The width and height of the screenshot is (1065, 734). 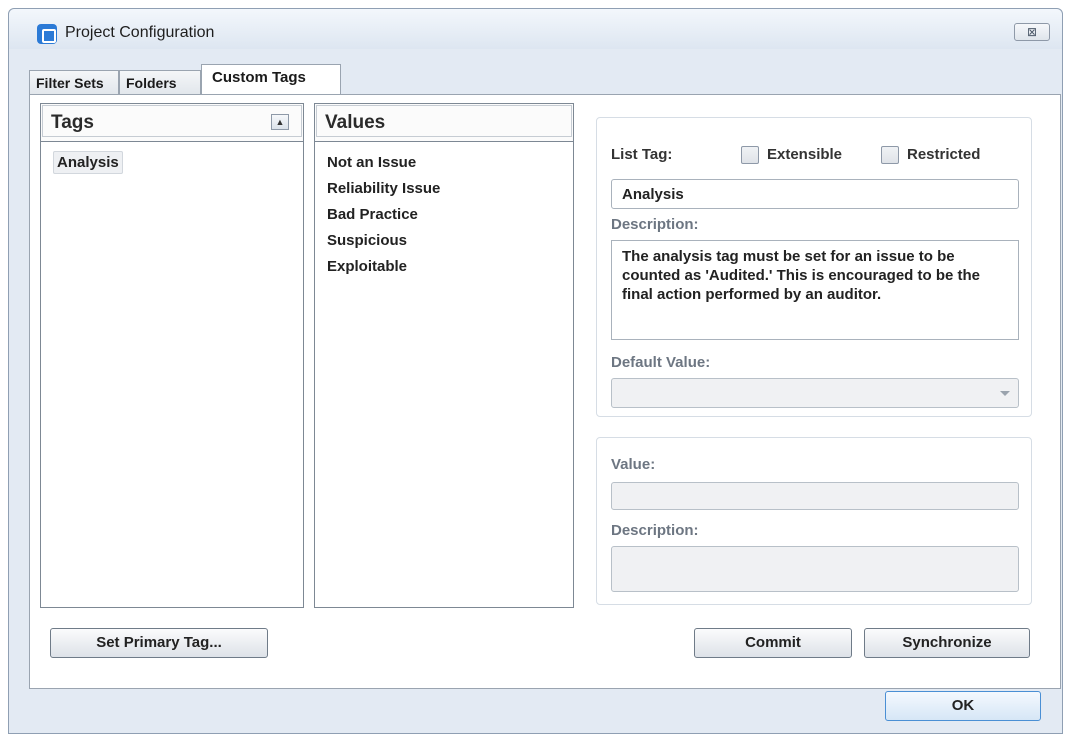 I want to click on list-item: Exploitable, so click(x=446, y=267).